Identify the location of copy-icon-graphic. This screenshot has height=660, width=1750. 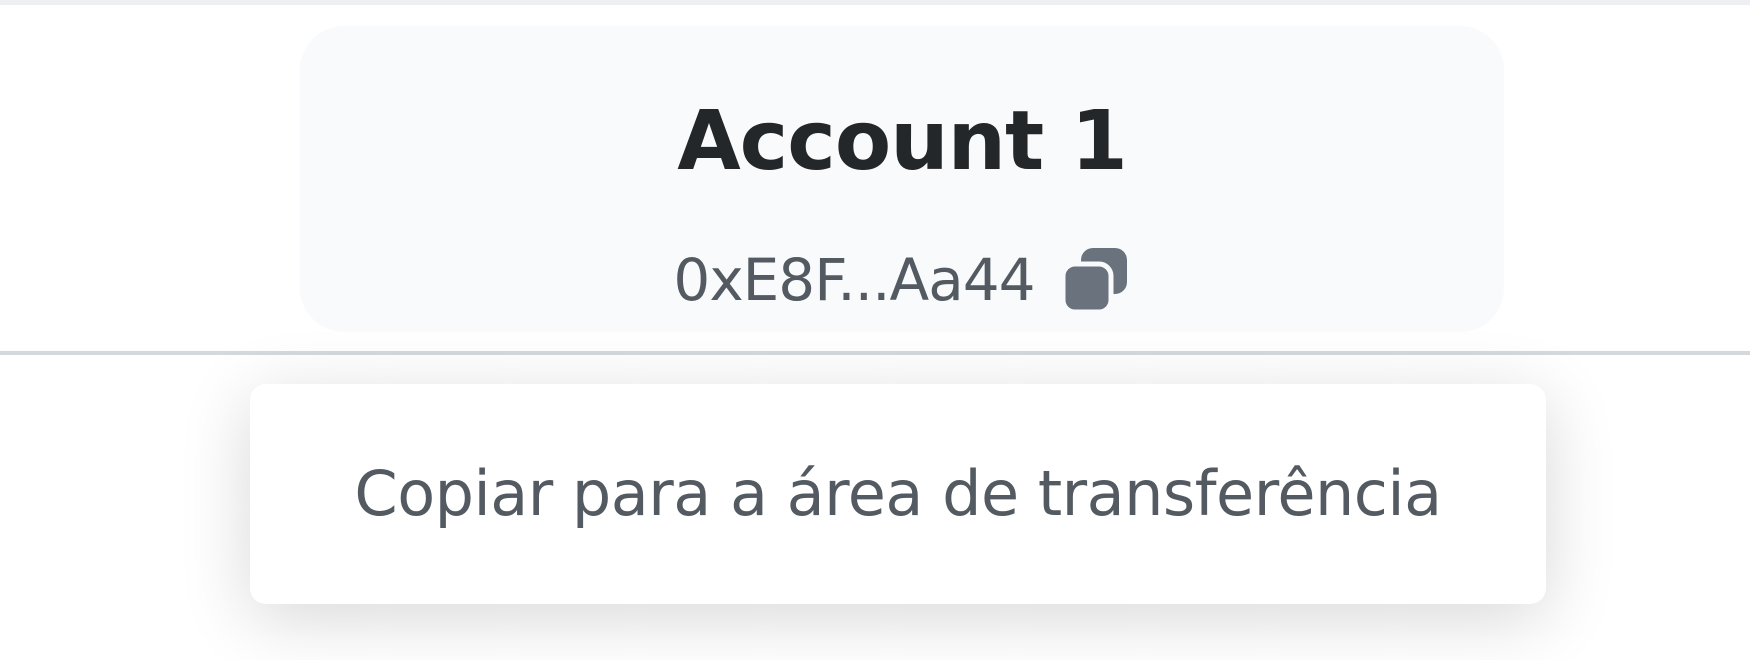
(1093, 281).